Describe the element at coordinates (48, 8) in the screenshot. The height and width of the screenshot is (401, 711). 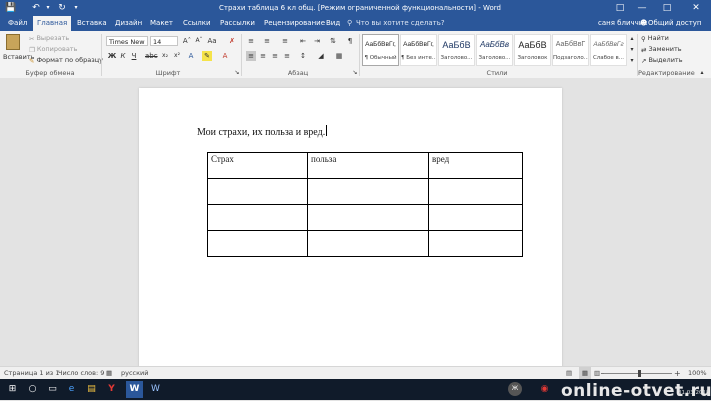
I see `chevron-down-icon: ▾` at that location.